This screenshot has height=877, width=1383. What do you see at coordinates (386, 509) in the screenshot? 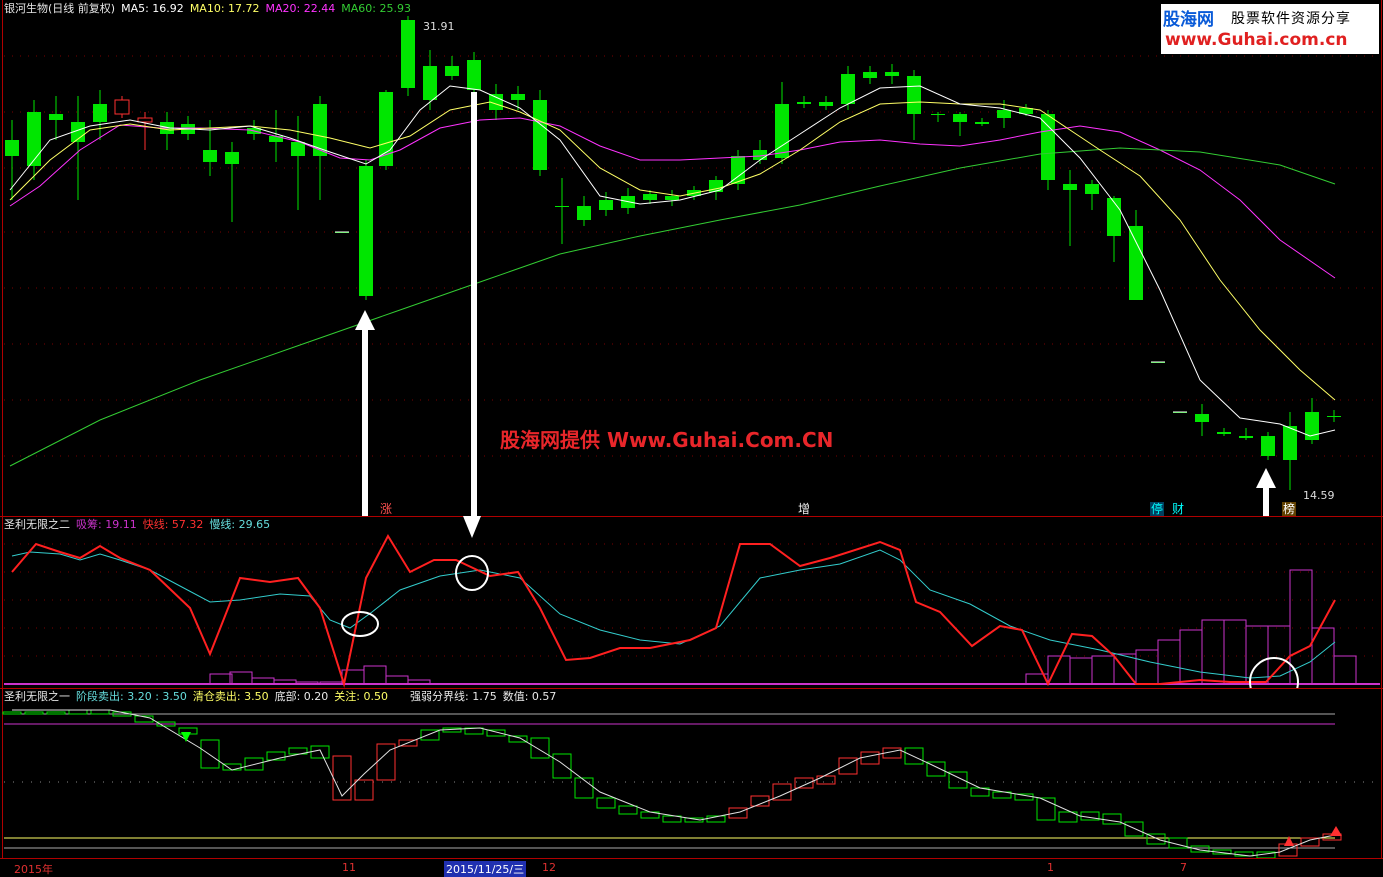
I see `event-marker-zhang: 涨` at bounding box center [386, 509].